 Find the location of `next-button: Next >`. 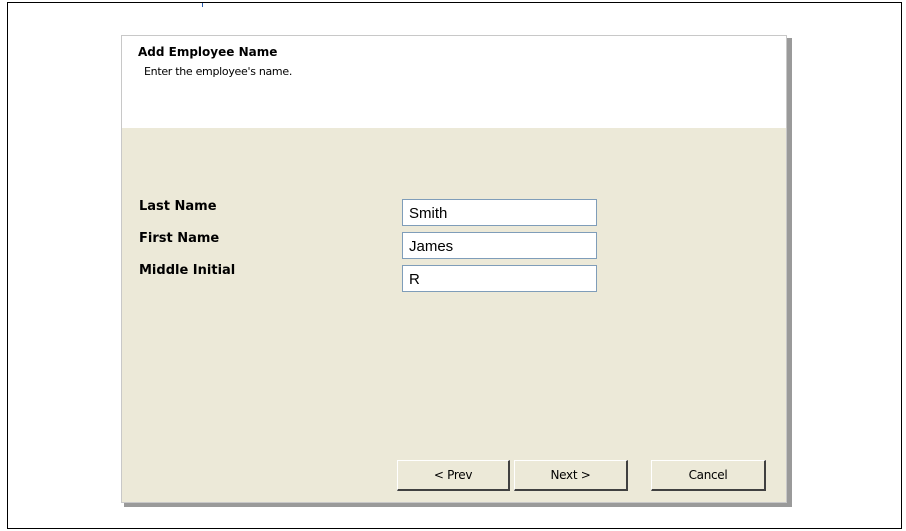

next-button: Next > is located at coordinates (571, 475).